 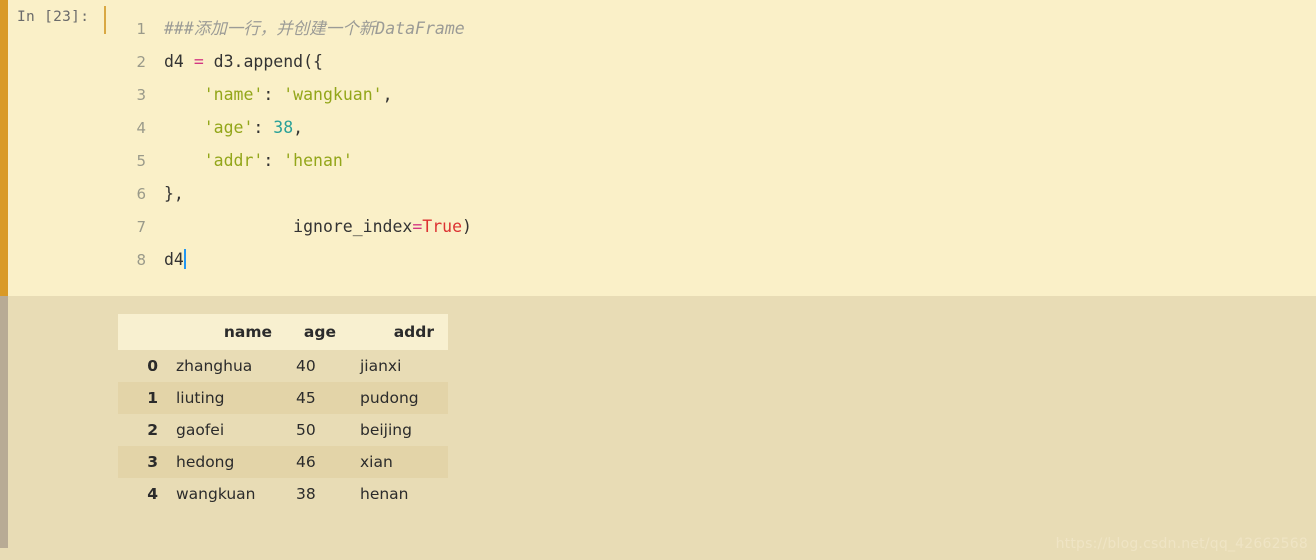 I want to click on table-row: 0 zhanghua 40 jianxi, so click(x=283, y=366).